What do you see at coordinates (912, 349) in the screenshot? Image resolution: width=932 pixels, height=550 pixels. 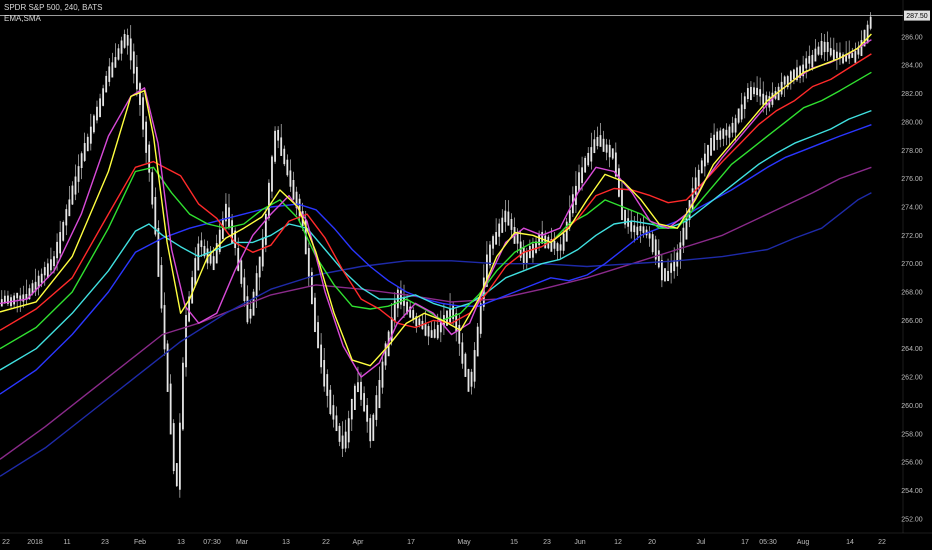 I see `price-tick-label: 264.00` at bounding box center [912, 349].